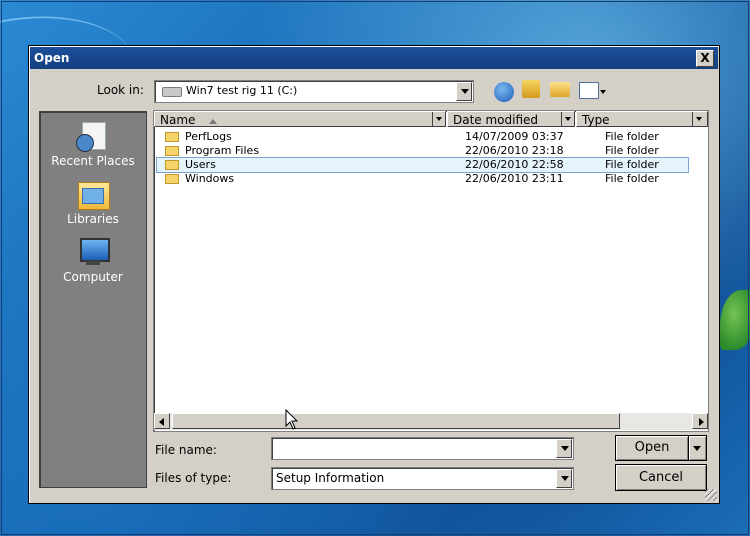  I want to click on sort-ascending-icon, so click(213, 121).